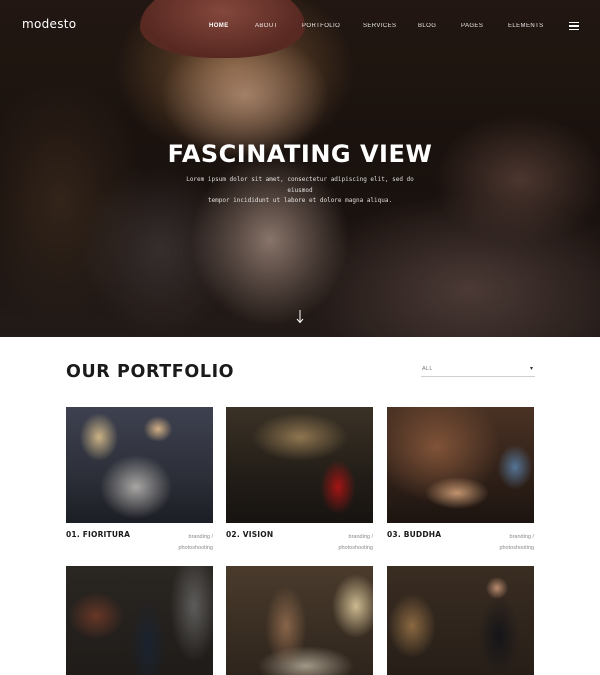 Image resolution: width=600 pixels, height=675 pixels. I want to click on nav-item-portfolio: PORTFOLIO, so click(321, 26).